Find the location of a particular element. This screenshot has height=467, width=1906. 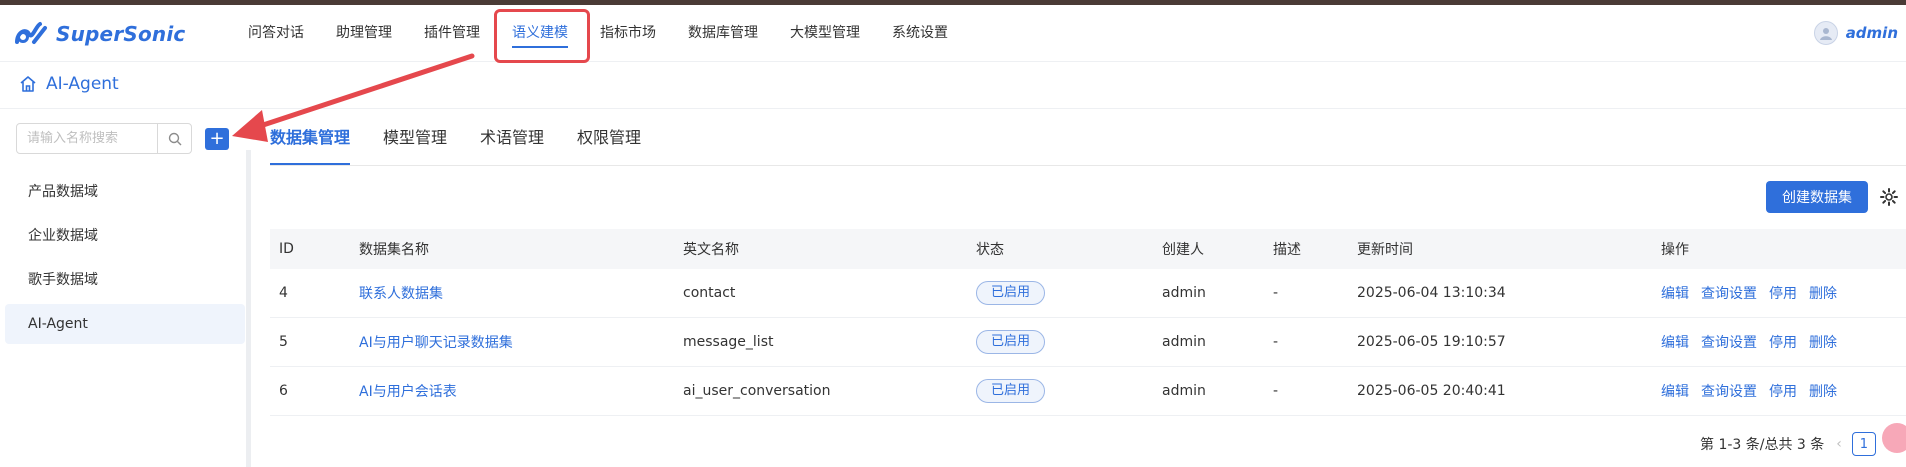

page-button: 1 is located at coordinates (1863, 444).